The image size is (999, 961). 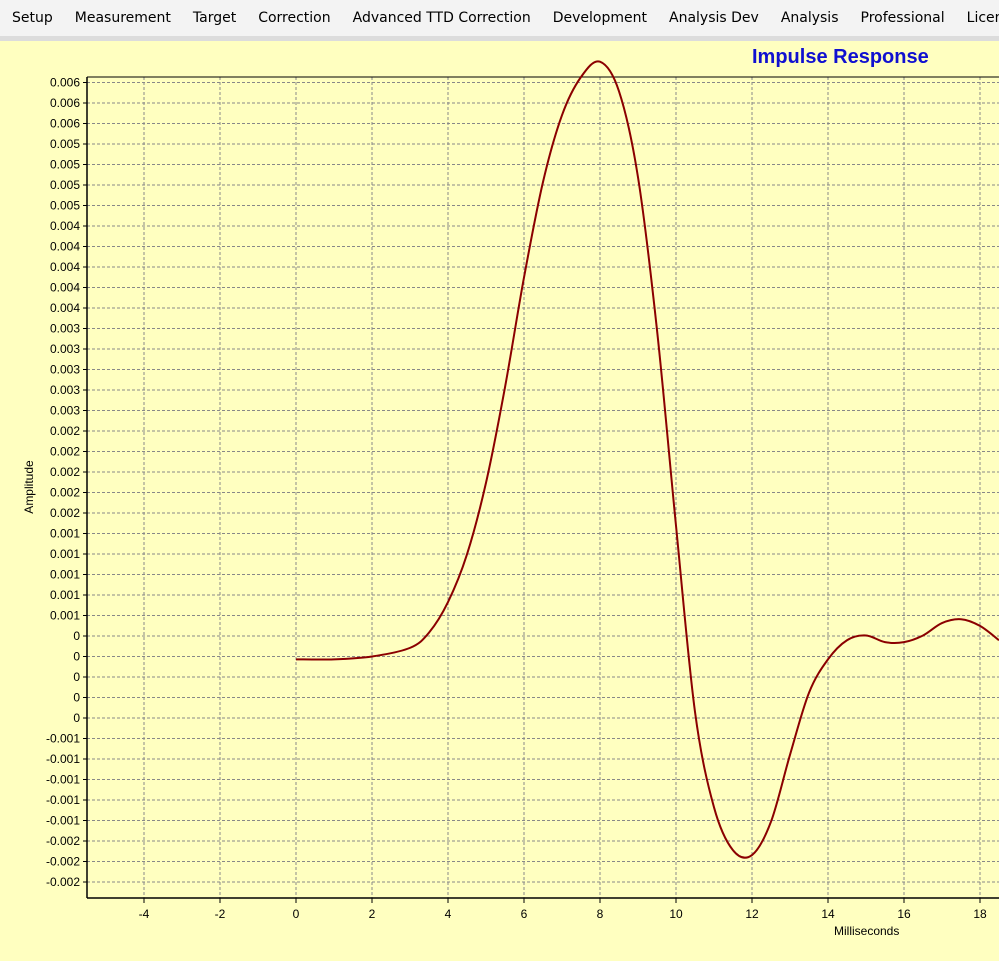 I want to click on menu-item-licensing: Licensing, so click(x=977, y=18).